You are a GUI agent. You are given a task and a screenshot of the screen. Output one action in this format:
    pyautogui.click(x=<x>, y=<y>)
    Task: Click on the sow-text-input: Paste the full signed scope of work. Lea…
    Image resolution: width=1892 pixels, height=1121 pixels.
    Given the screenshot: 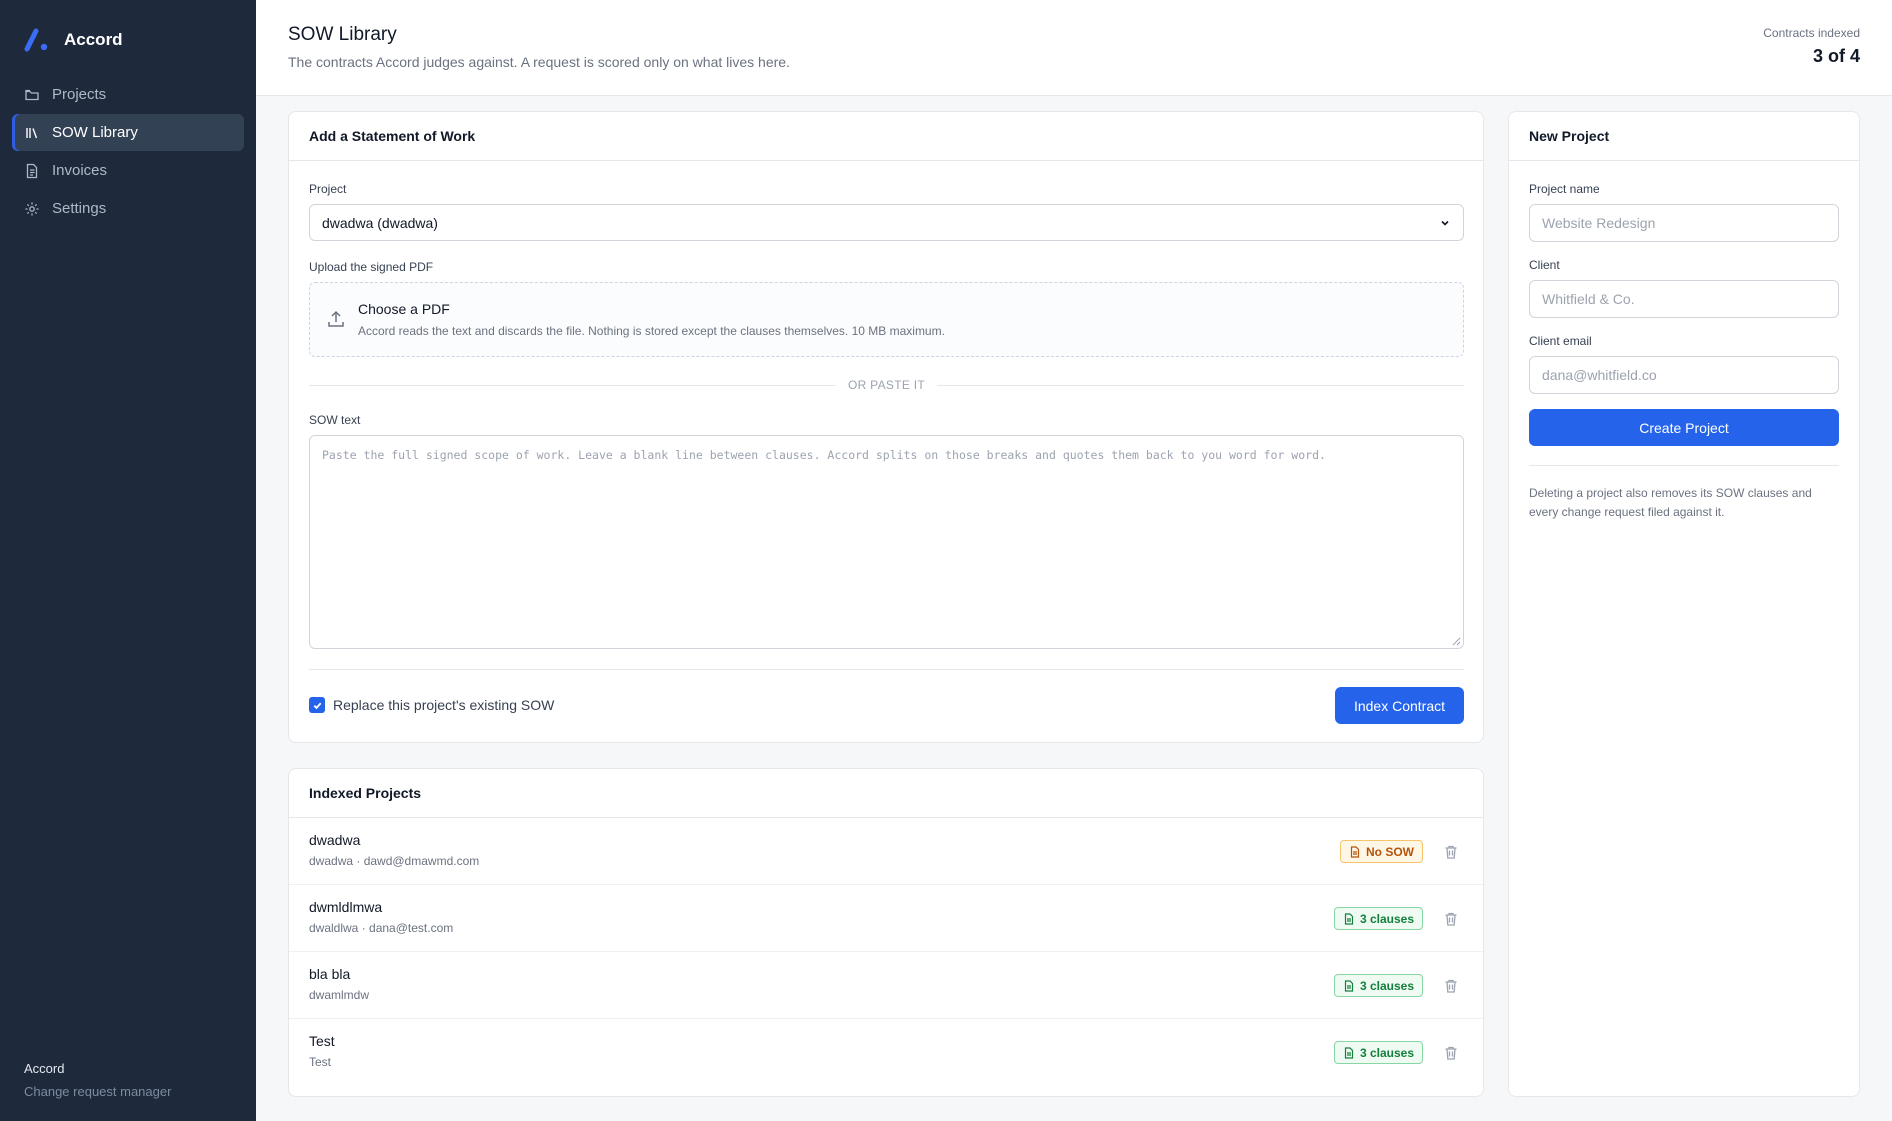 What is the action you would take?
    pyautogui.click(x=886, y=542)
    